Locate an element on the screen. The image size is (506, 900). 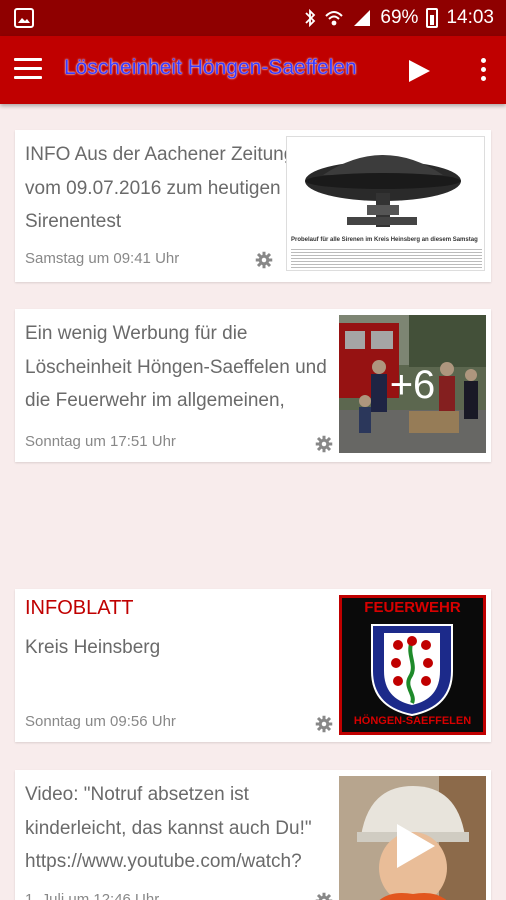
siren-image is located at coordinates (385, 187).